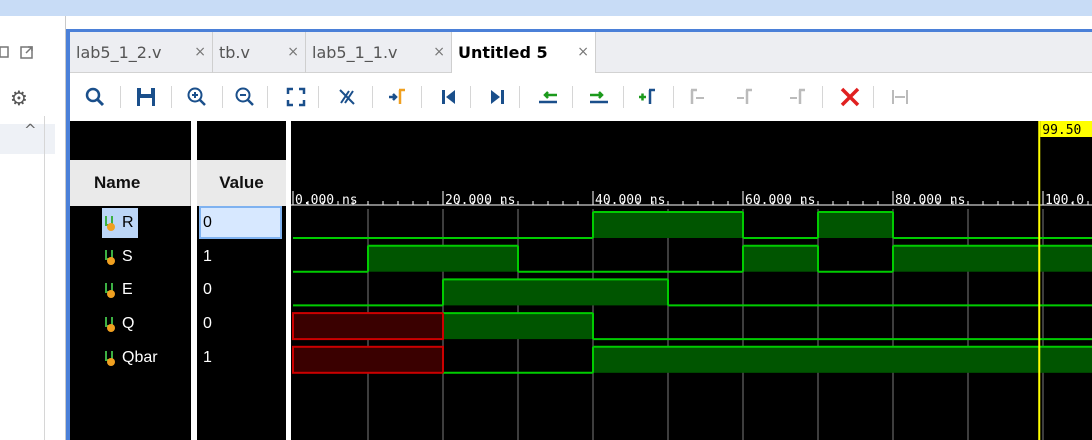 This screenshot has height=440, width=1092. Describe the element at coordinates (497, 97) in the screenshot. I see `go-to-end-icon` at that location.